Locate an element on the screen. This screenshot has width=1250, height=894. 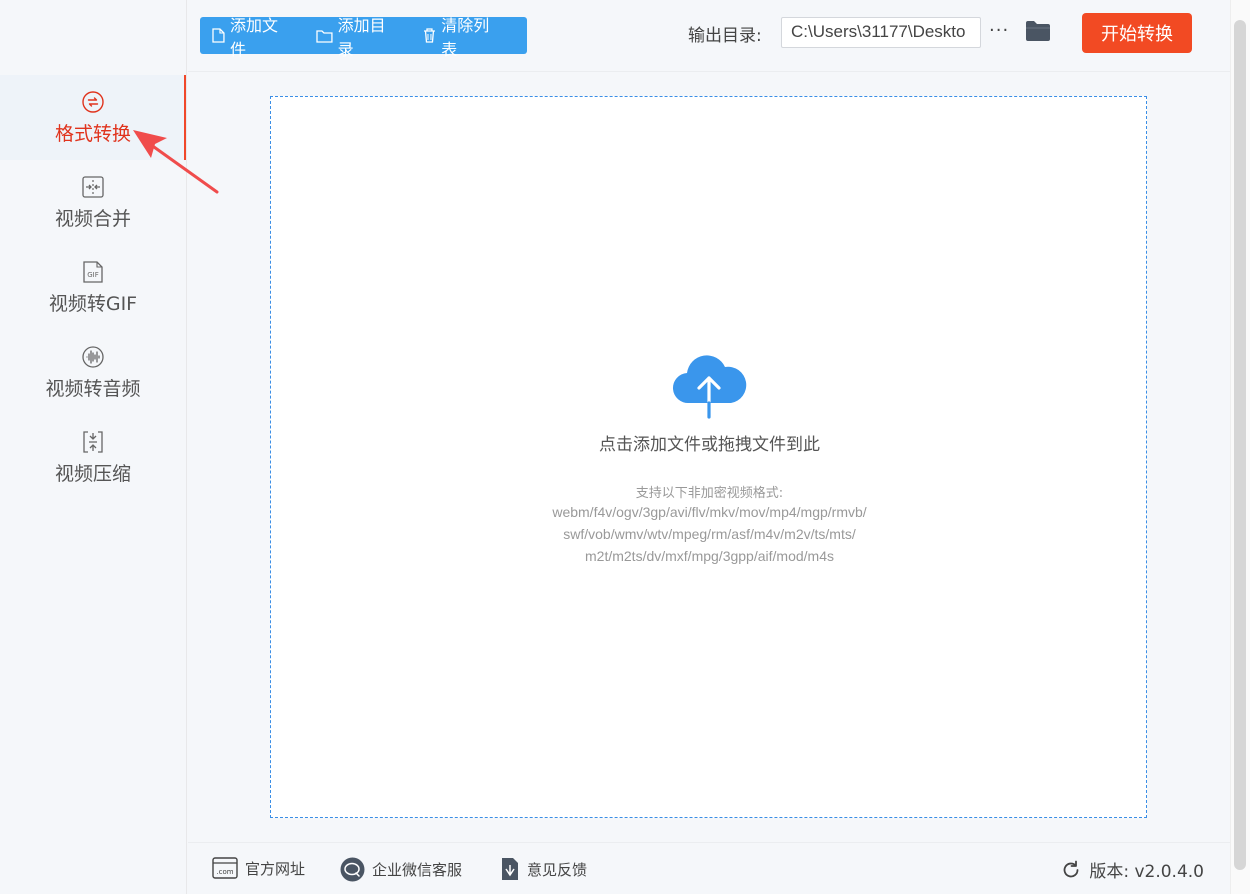
sidebar-item-video-to-audio: 视频转音频 is located at coordinates (93, 372).